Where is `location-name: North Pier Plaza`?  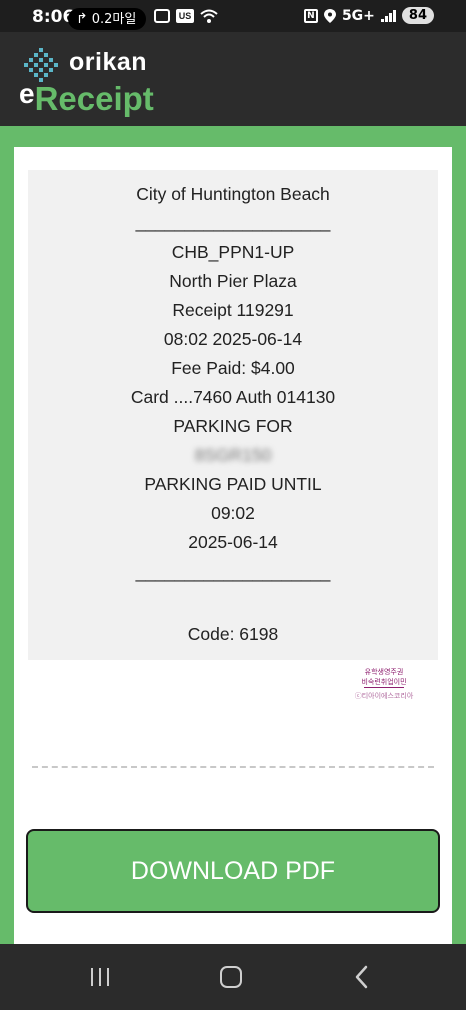
location-name: North Pier Plaza is located at coordinates (233, 281).